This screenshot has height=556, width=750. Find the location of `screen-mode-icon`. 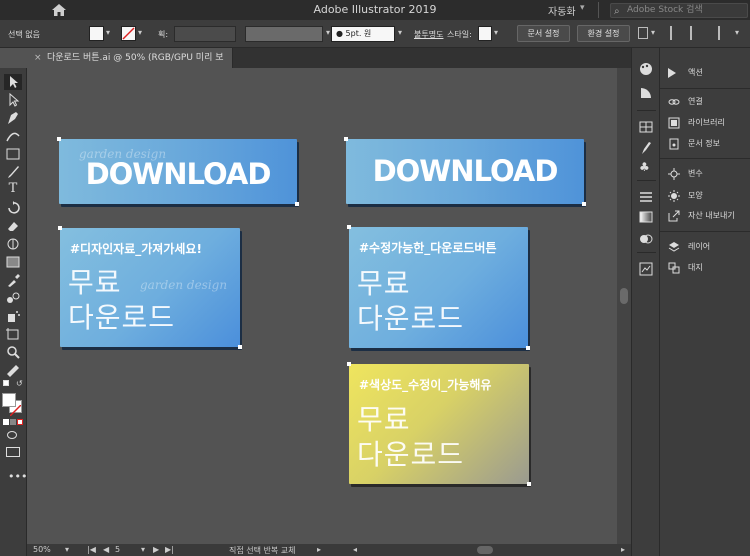

screen-mode-icon is located at coordinates (13, 452).